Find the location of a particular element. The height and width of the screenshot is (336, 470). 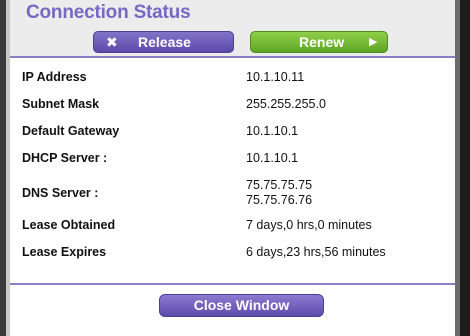

release-label: Release is located at coordinates (164, 42).